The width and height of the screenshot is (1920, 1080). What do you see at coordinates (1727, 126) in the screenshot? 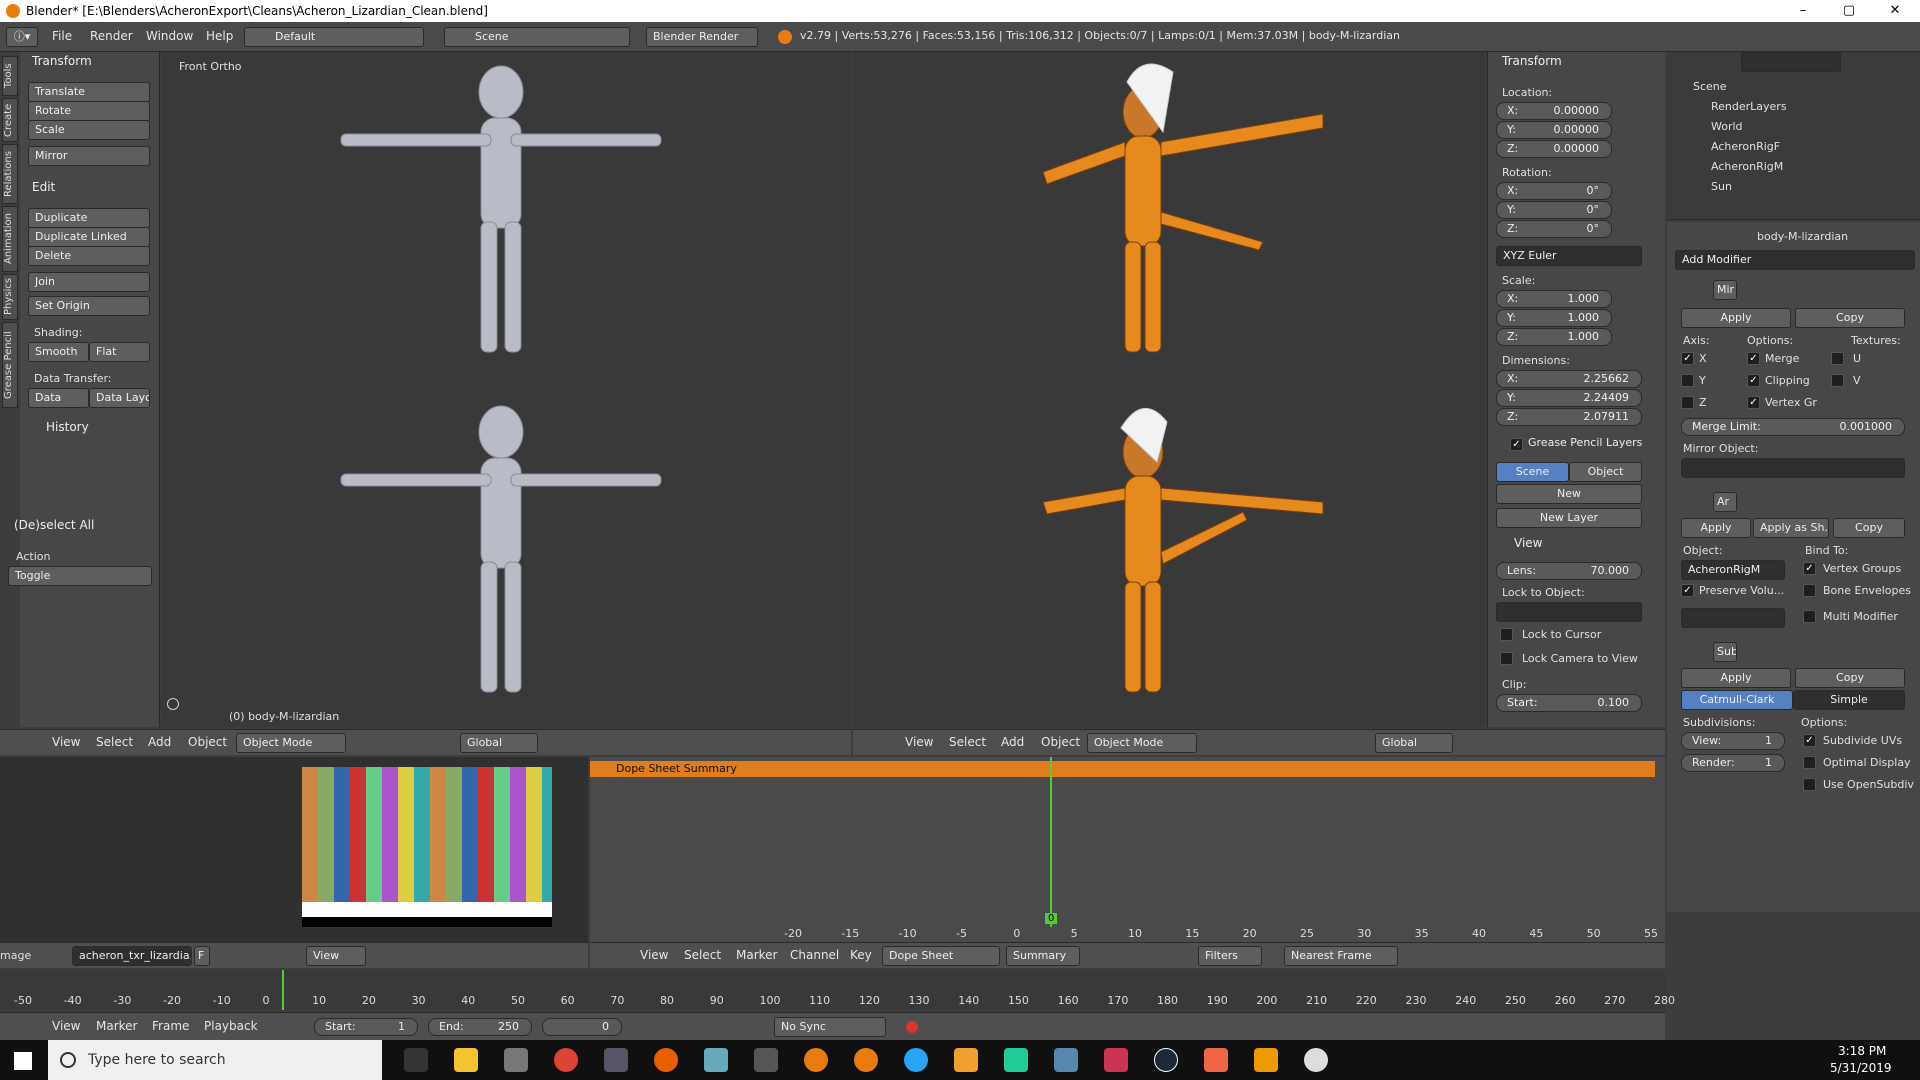
I see `outliner-item-world: World` at bounding box center [1727, 126].